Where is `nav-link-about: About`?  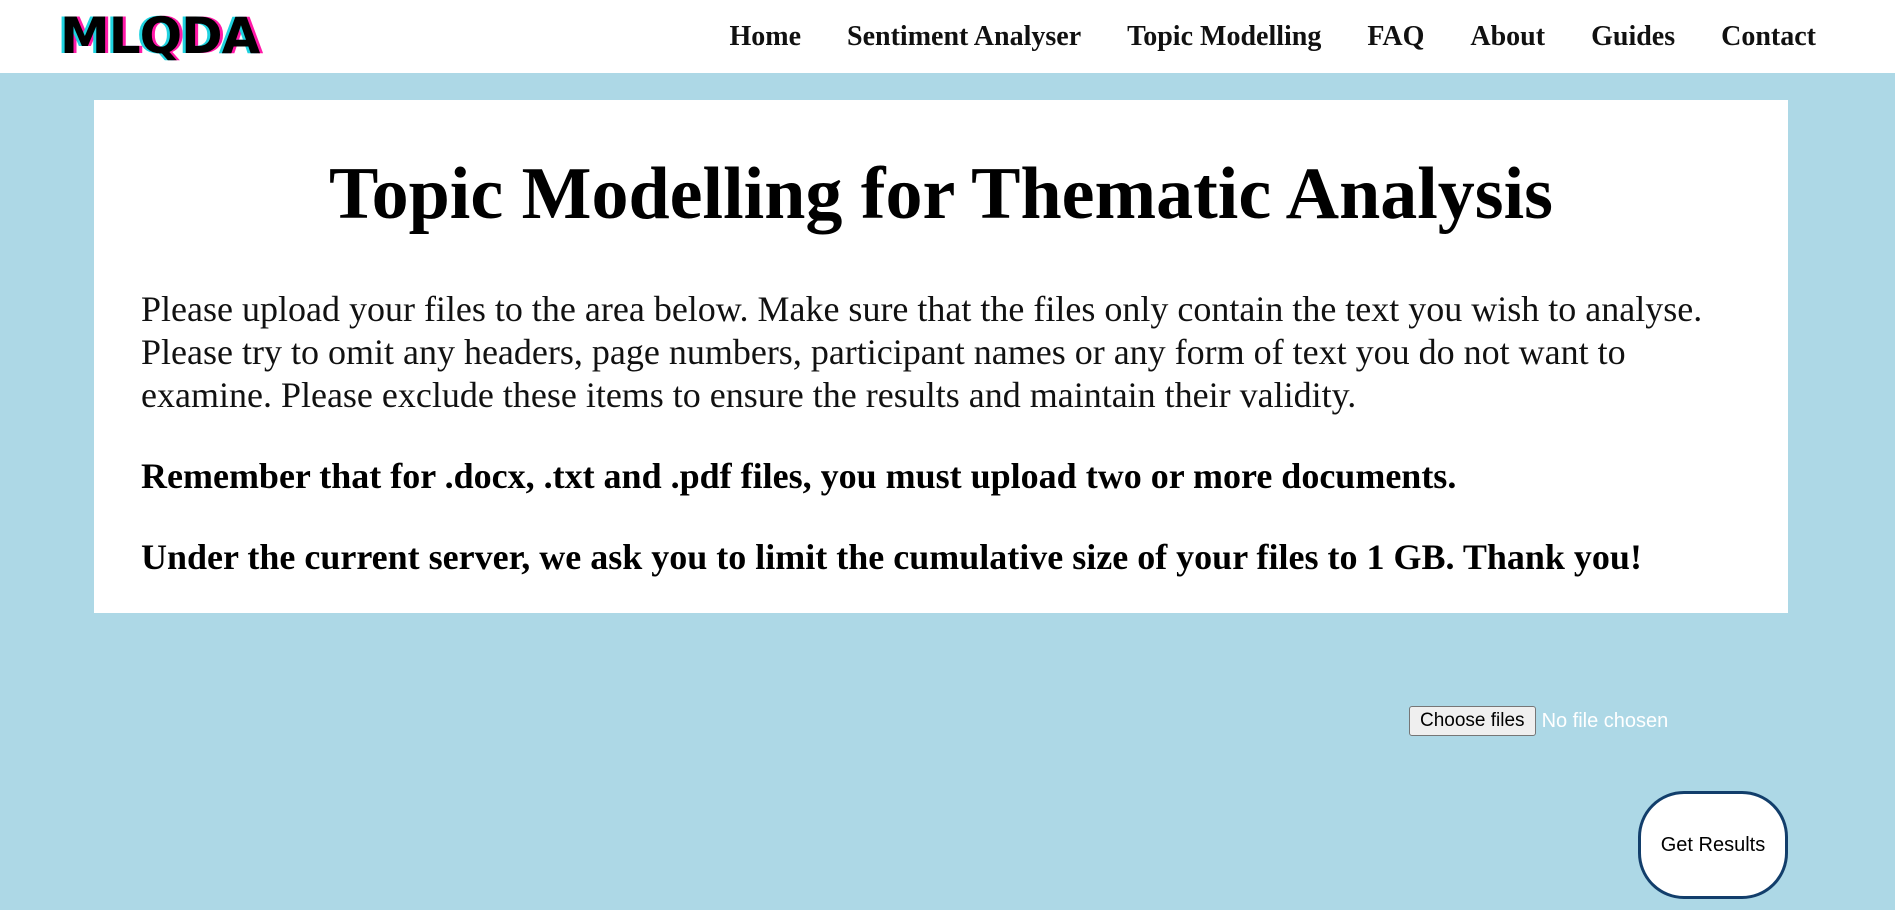 nav-link-about: About is located at coordinates (1507, 37).